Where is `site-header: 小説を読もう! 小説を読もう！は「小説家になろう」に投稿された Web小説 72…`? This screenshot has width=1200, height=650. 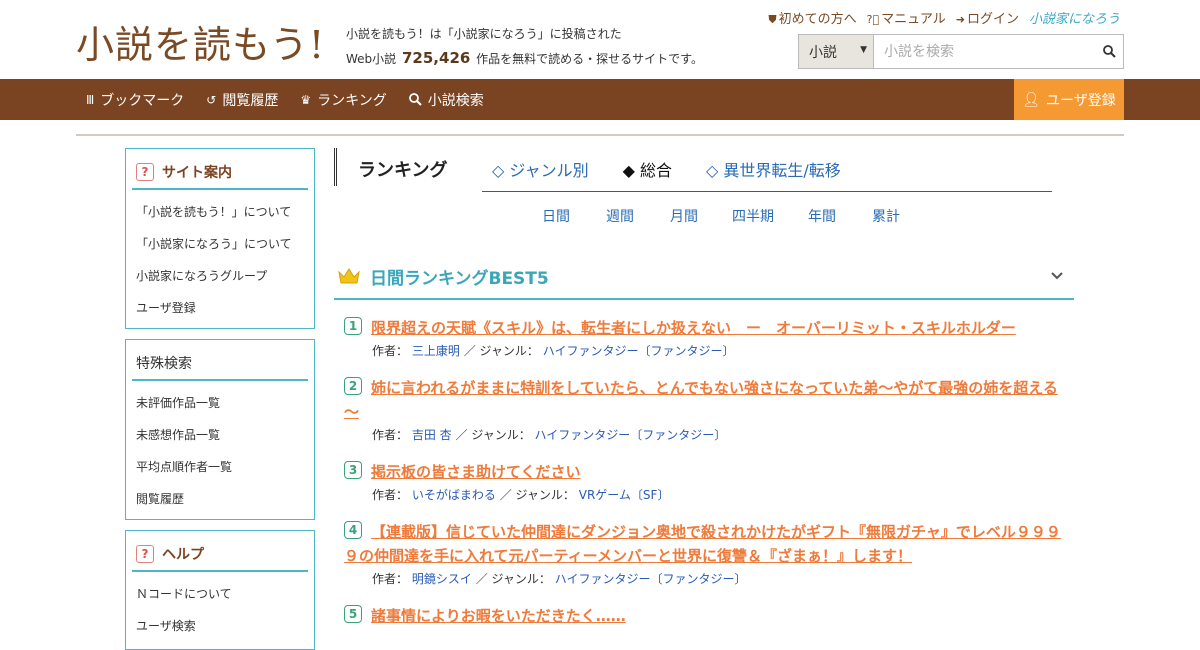
site-header: 小説を読もう! 小説を読もう！は「小説家になろう」に投稿された Web小説 72… is located at coordinates (600, 39).